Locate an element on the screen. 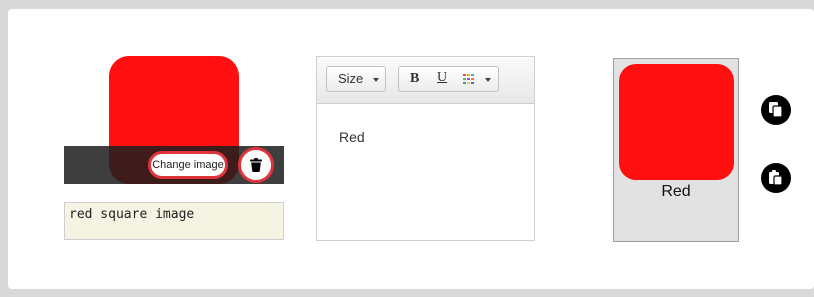  change-image-button: Change image is located at coordinates (188, 165).